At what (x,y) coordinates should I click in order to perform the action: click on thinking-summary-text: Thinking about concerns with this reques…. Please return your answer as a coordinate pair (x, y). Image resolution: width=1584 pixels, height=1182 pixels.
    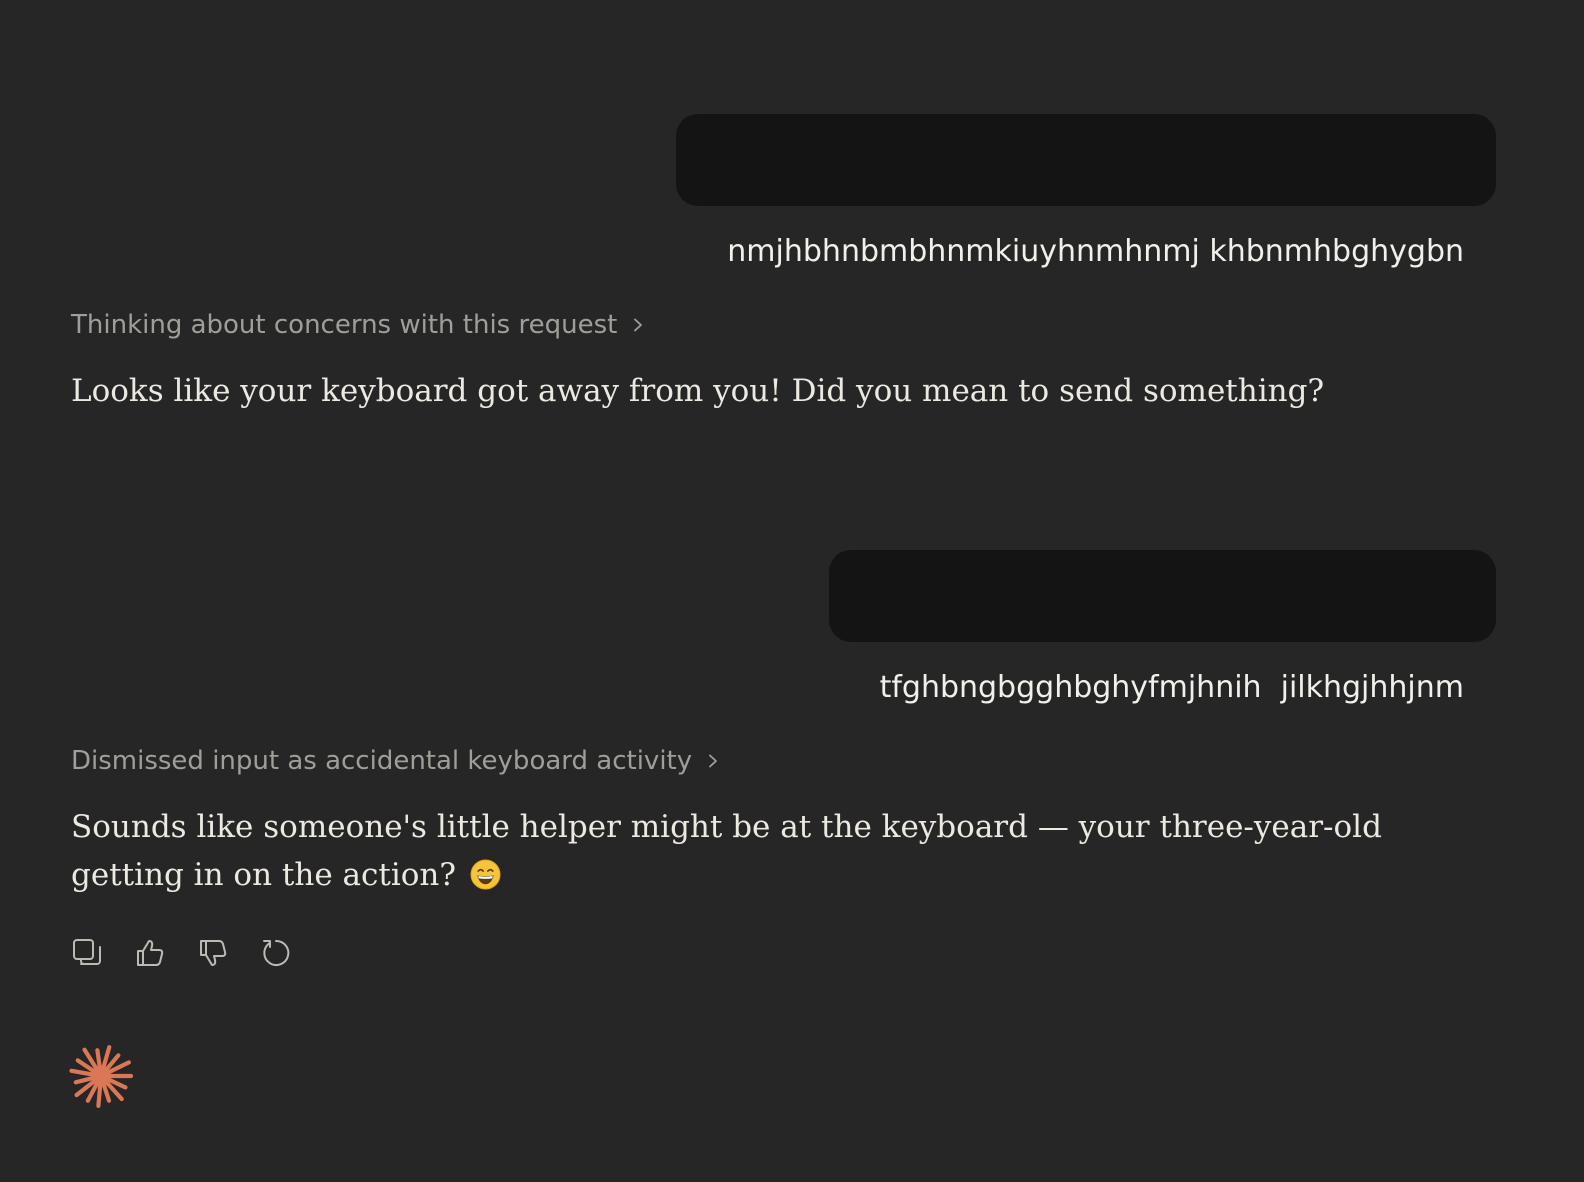
    Looking at the image, I should click on (344, 325).